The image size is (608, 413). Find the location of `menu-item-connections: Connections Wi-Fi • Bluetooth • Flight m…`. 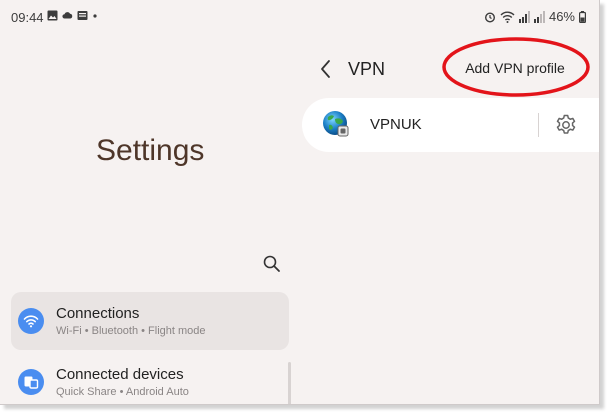

menu-item-connections: Connections Wi-Fi • Bluetooth • Flight m… is located at coordinates (150, 321).